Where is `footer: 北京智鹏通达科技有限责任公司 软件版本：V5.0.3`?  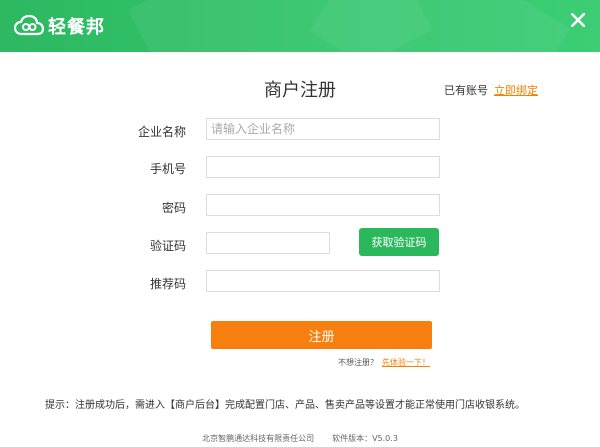 footer: 北京智鹏通达科技有限责任公司 软件版本：V5.0.3 is located at coordinates (300, 438).